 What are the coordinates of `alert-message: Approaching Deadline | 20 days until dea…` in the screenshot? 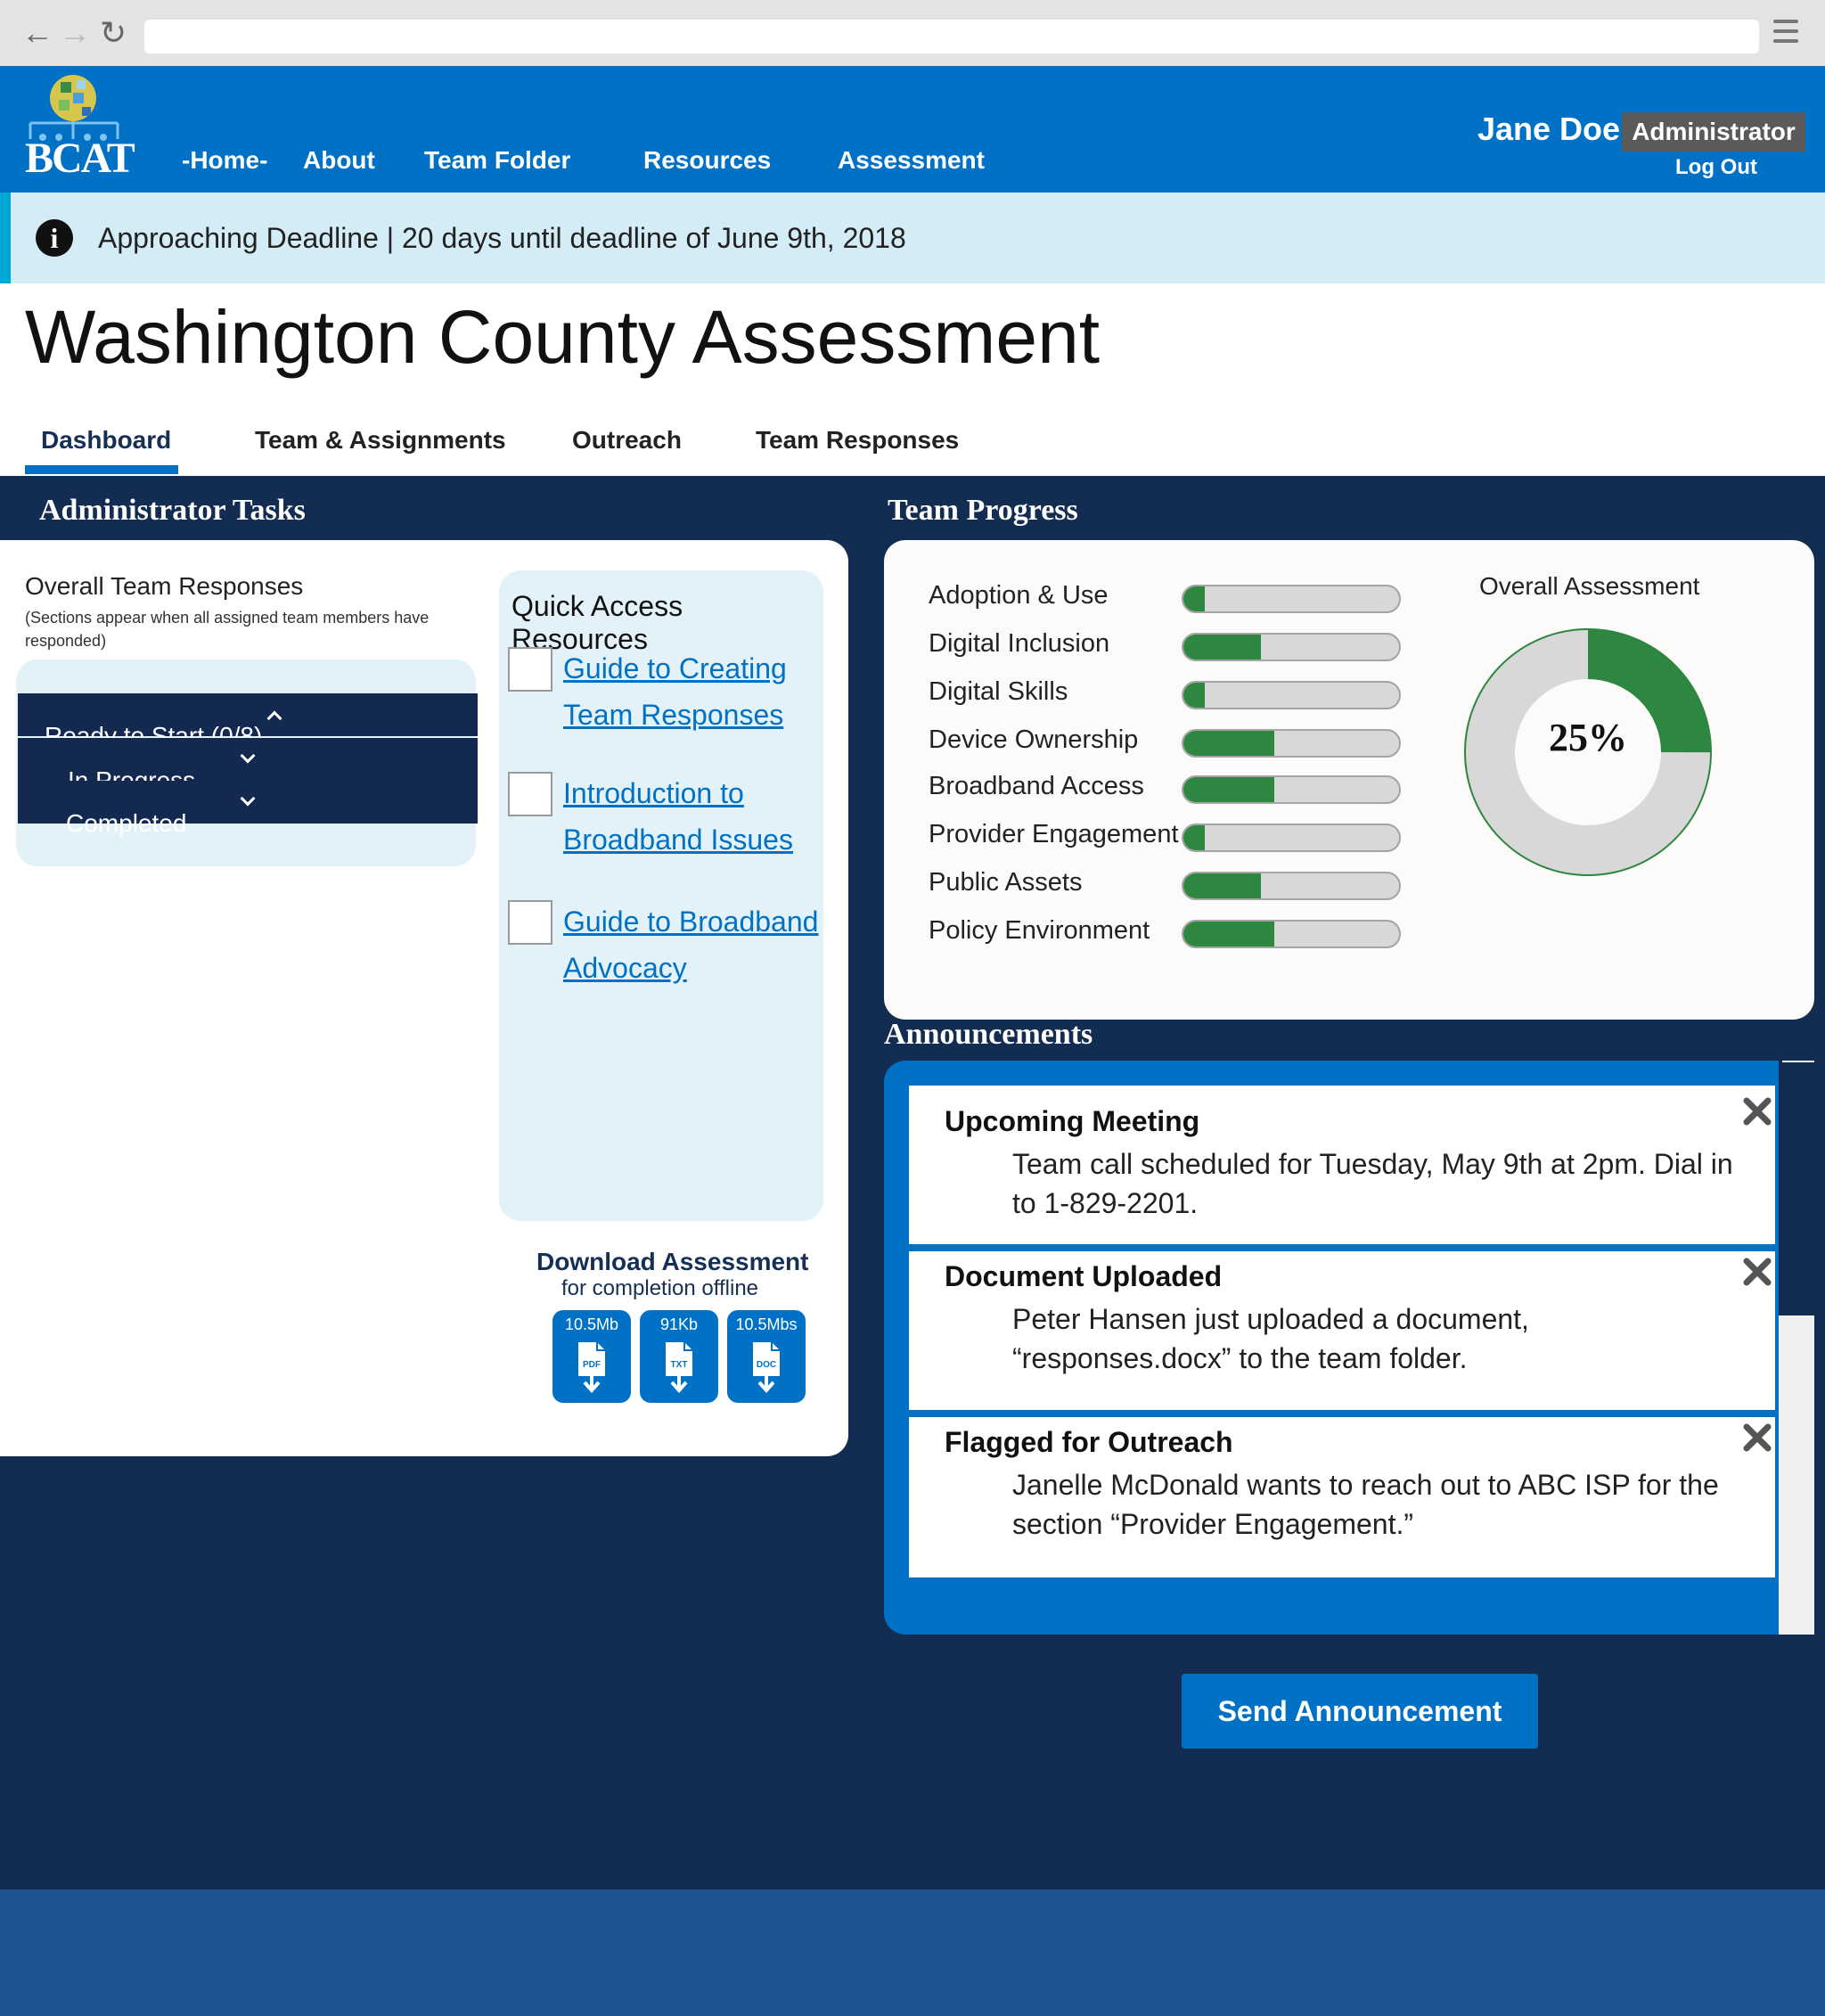 It's located at (502, 238).